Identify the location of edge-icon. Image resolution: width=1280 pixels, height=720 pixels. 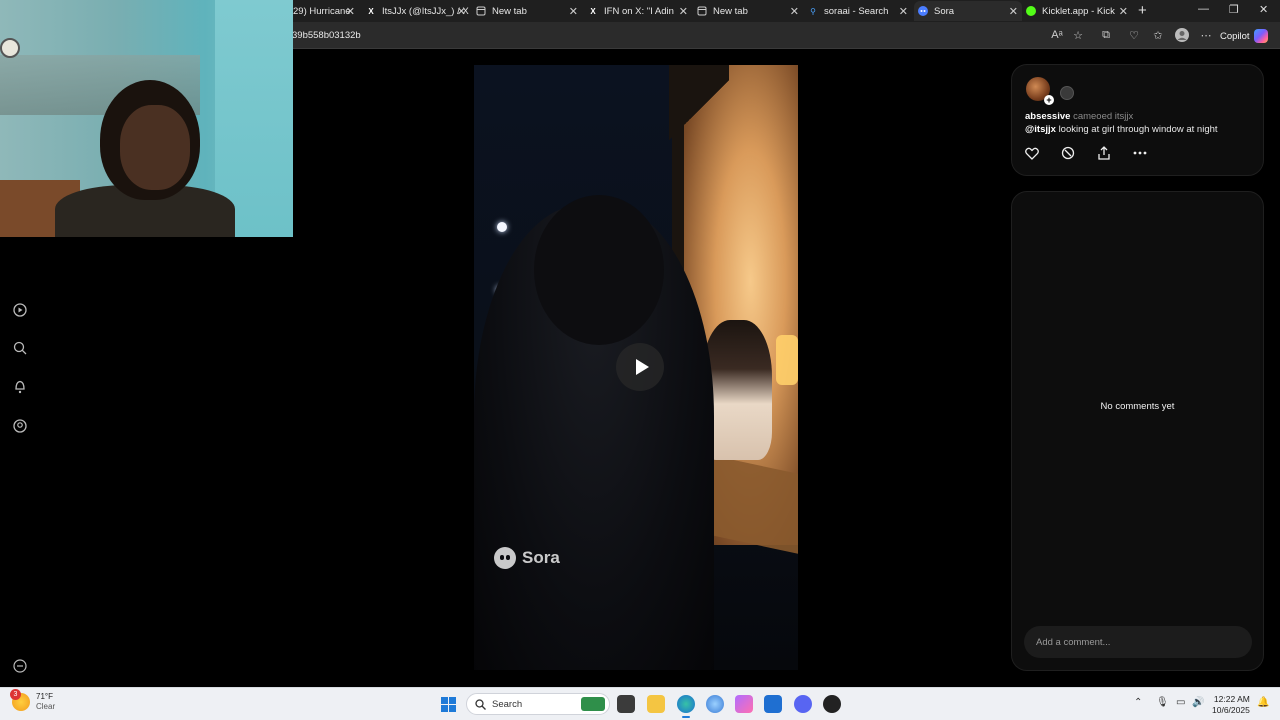
(686, 706).